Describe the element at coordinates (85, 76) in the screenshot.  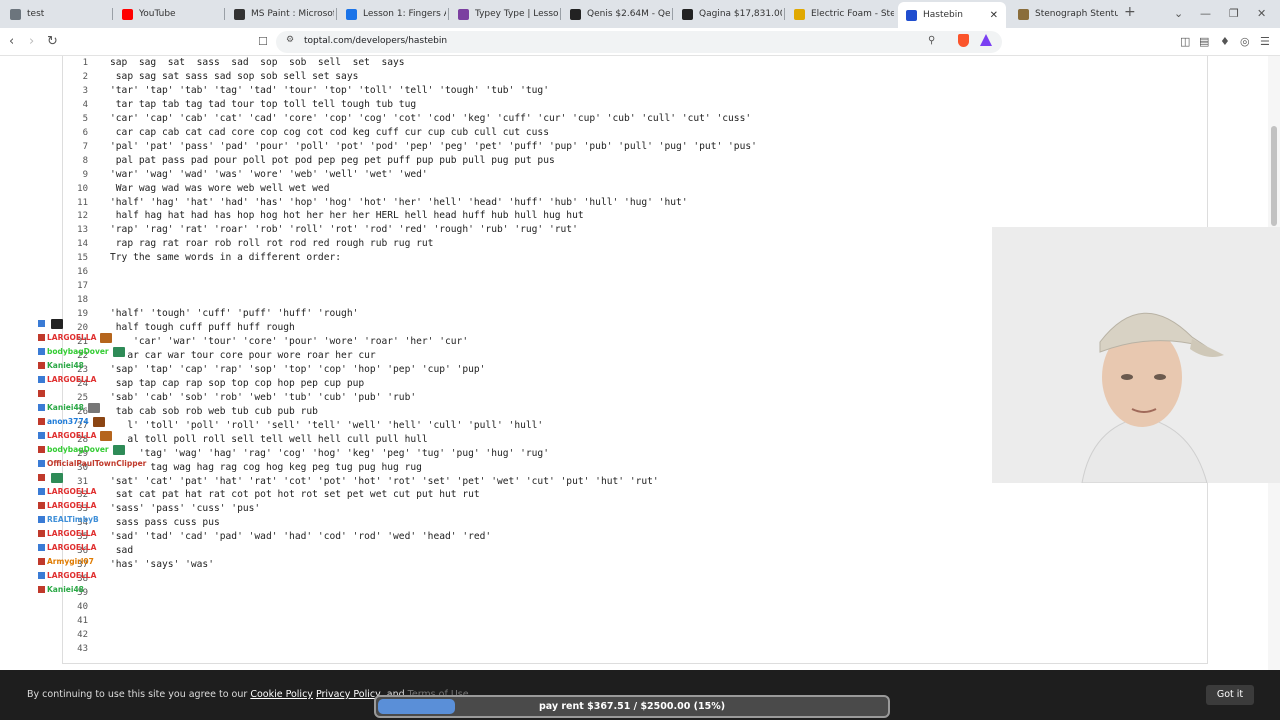
I see `line-number: 2` at that location.